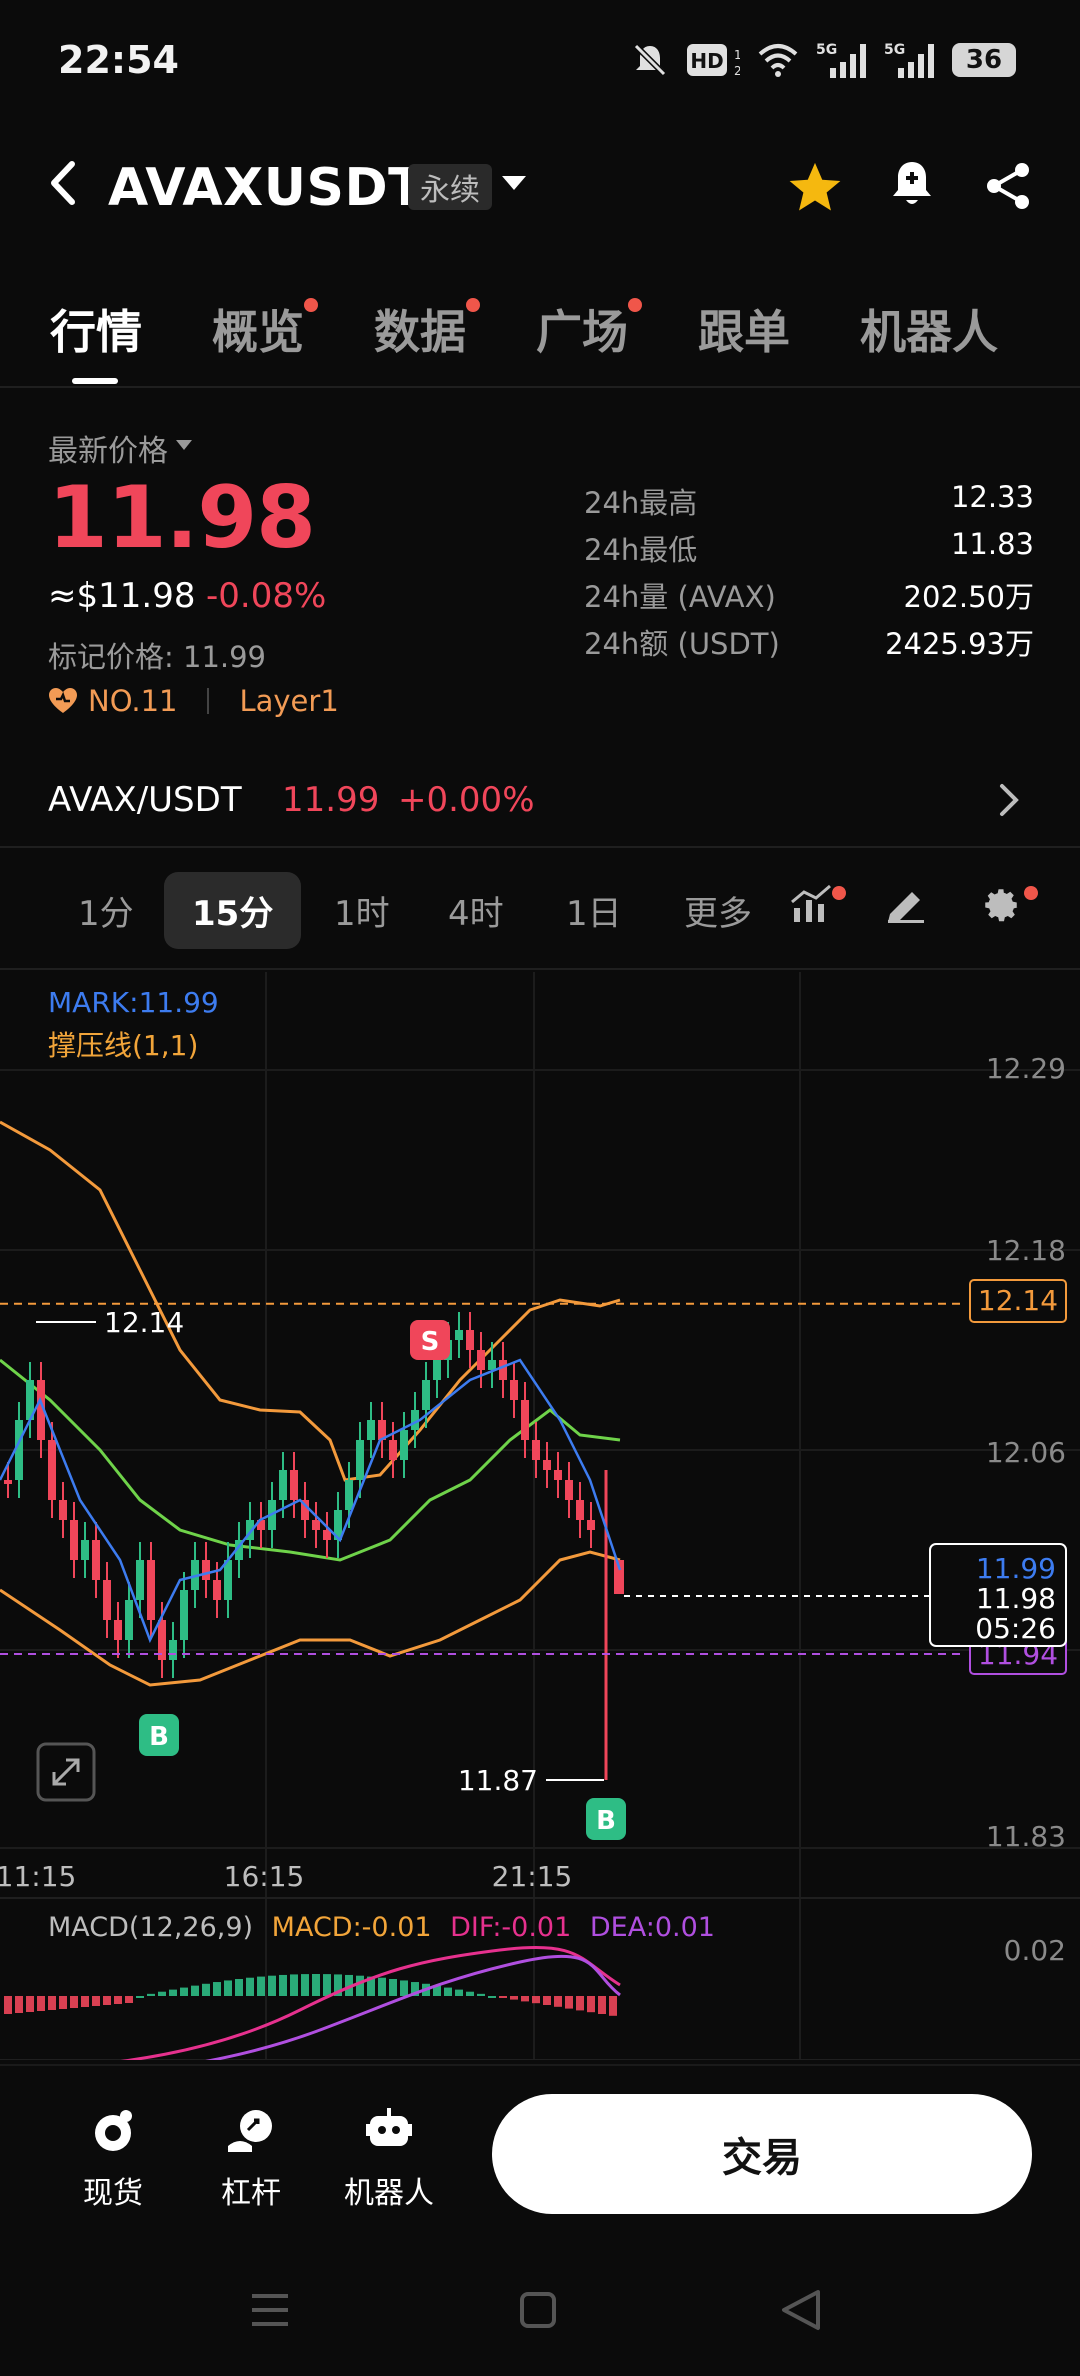  I want to click on indicator-legend: 撑压线(1,1), so click(123, 1044).